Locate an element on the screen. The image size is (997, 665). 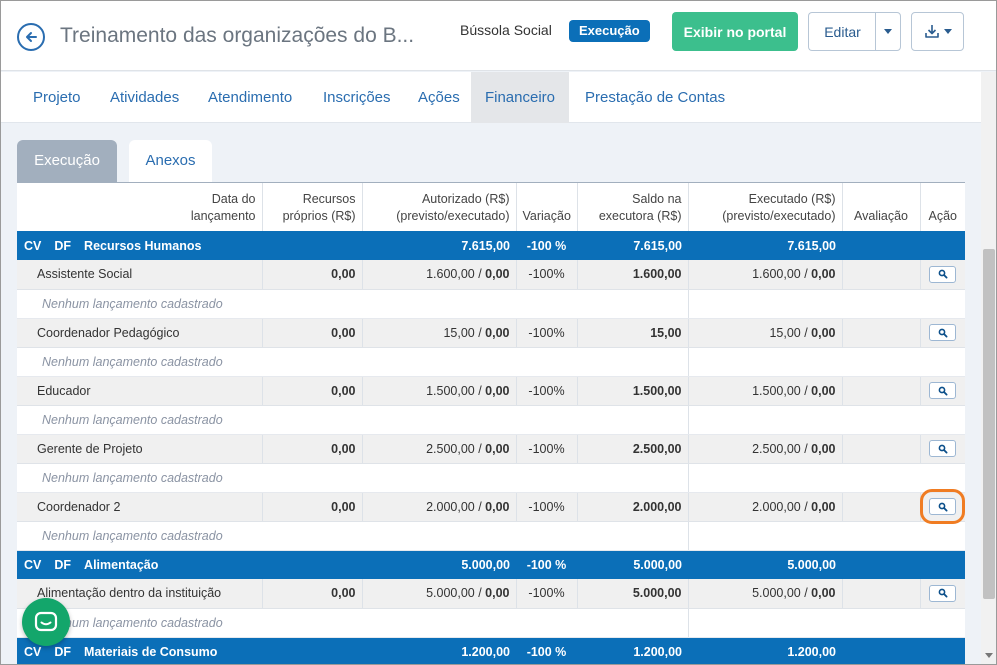
group-executed: 1.200,00 is located at coordinates (765, 650).